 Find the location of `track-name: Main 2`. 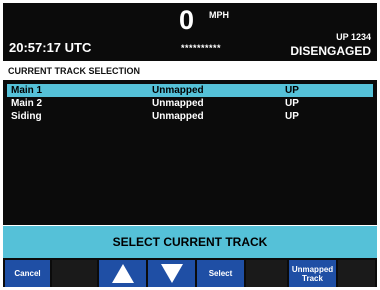

track-name: Main 2 is located at coordinates (27, 103).